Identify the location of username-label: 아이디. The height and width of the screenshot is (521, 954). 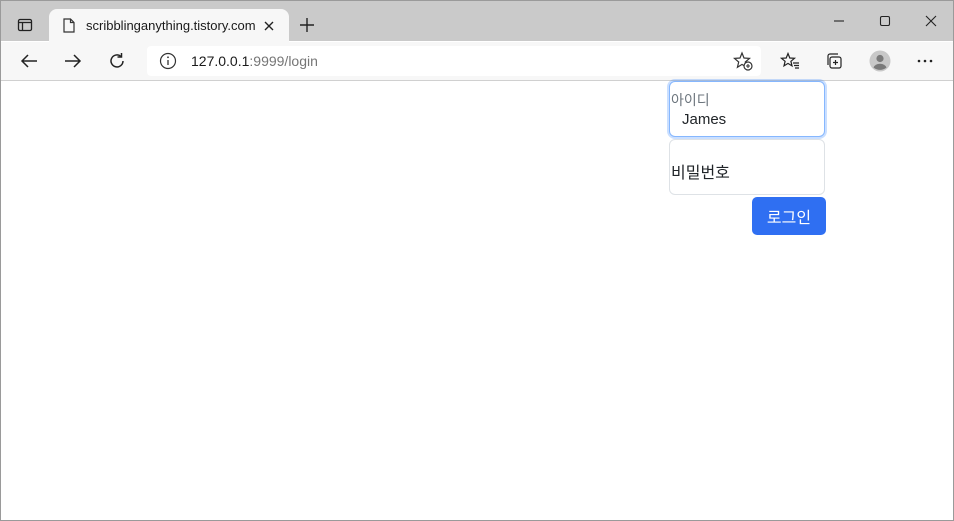
(690, 100).